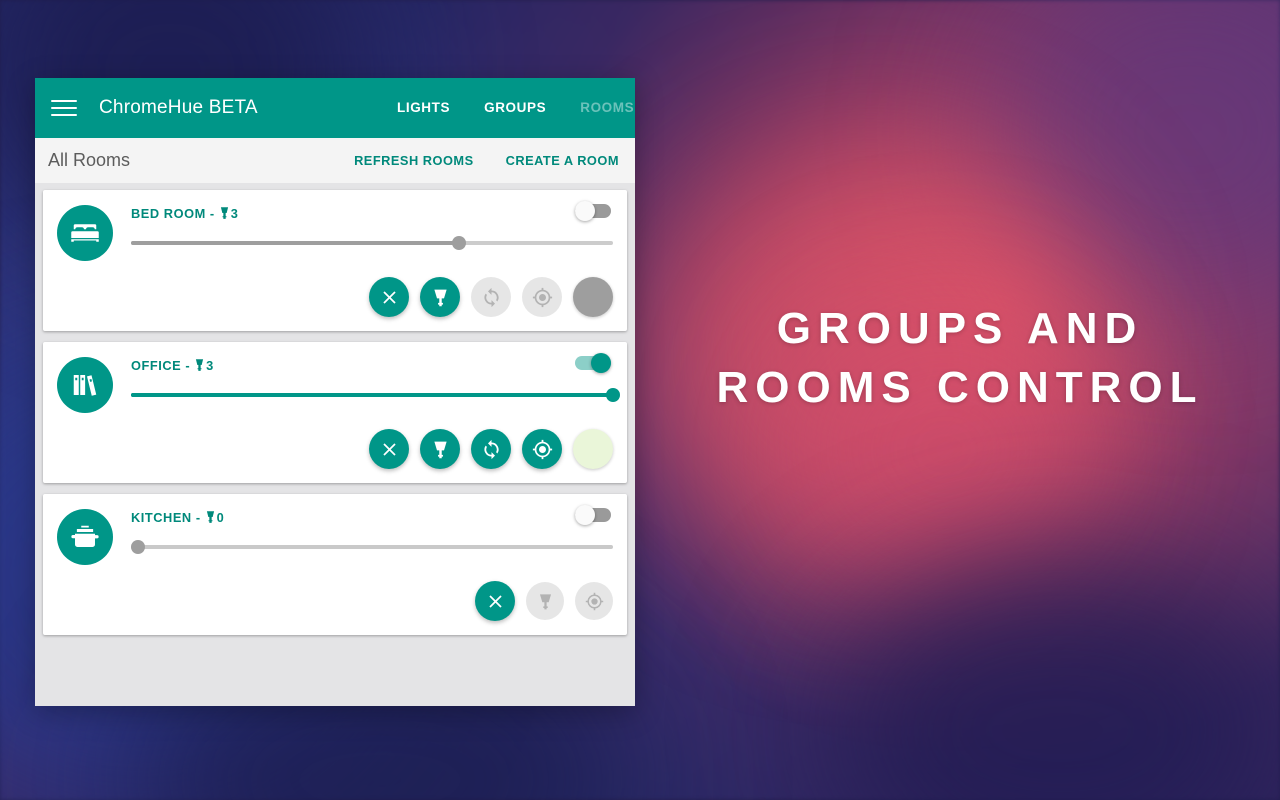 The image size is (1280, 800). I want to click on room-card: KITCHEN - 0, so click(335, 564).